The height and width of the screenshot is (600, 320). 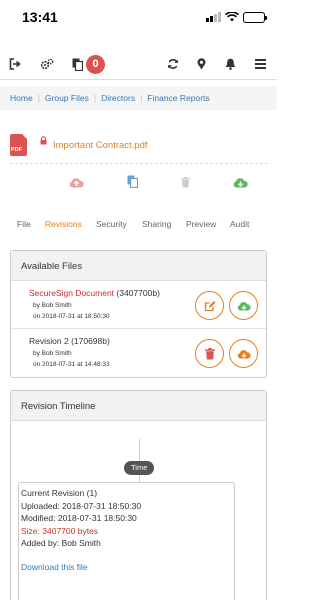 I want to click on map-marker-icon, so click(x=201, y=64).